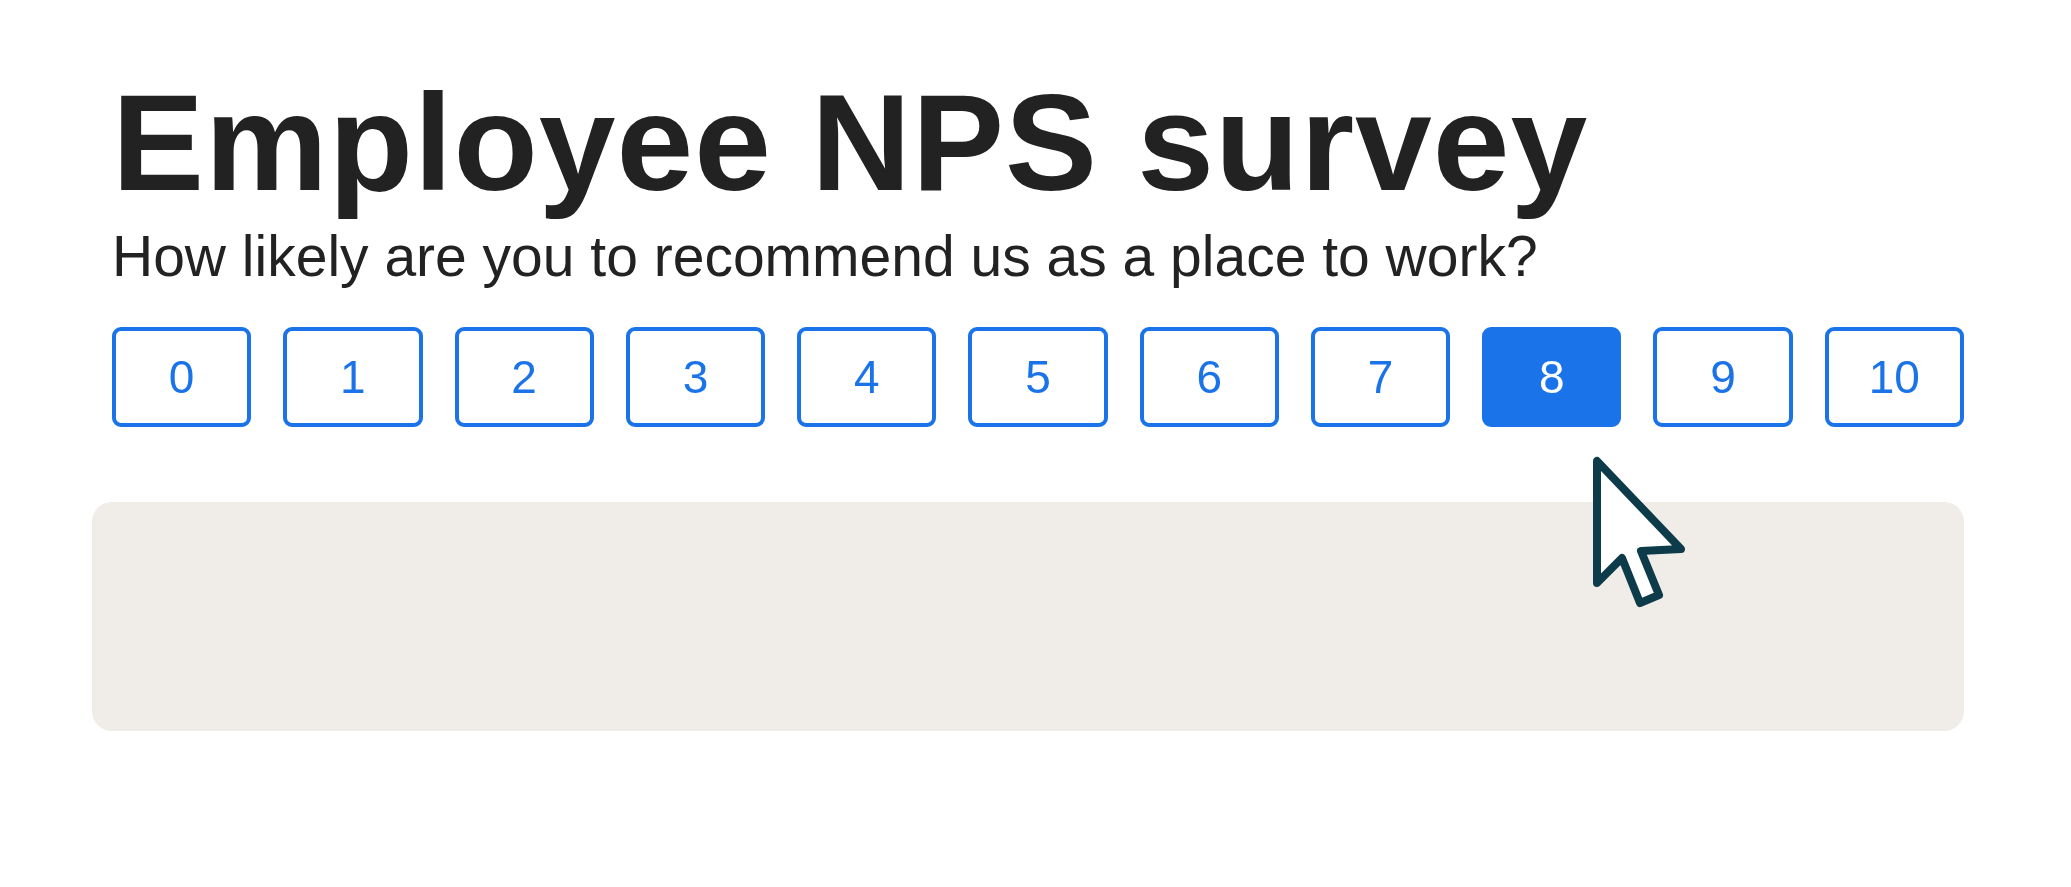 The height and width of the screenshot is (887, 2071). I want to click on score-option: 8, so click(1552, 376).